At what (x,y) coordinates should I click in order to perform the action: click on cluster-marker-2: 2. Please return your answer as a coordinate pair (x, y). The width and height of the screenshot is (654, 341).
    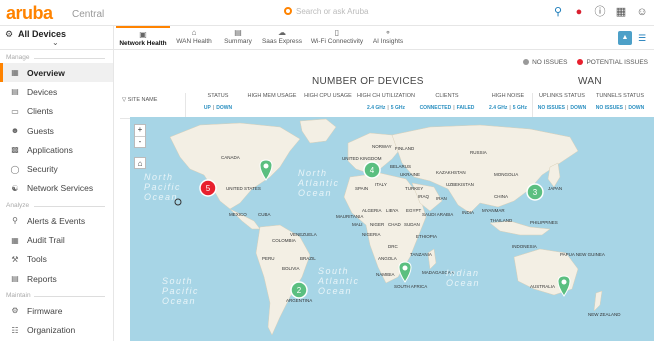
    Looking at the image, I should click on (299, 290).